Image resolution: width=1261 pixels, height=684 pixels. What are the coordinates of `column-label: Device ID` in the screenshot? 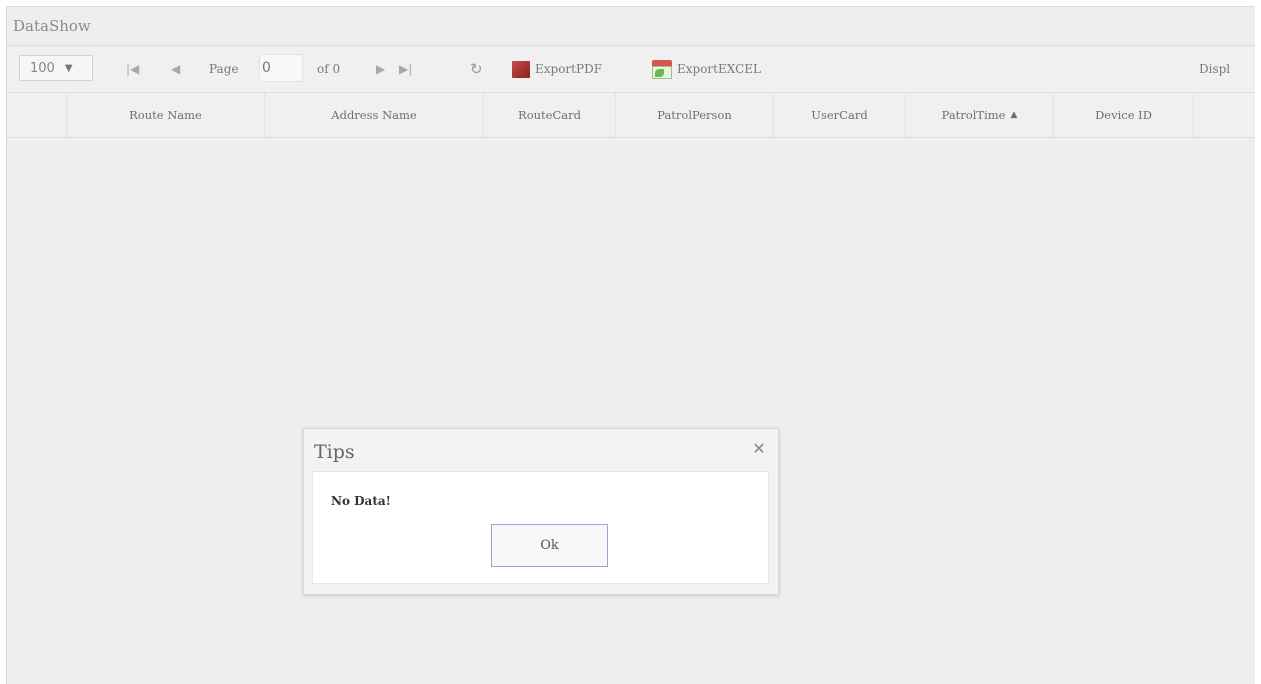 It's located at (1123, 115).